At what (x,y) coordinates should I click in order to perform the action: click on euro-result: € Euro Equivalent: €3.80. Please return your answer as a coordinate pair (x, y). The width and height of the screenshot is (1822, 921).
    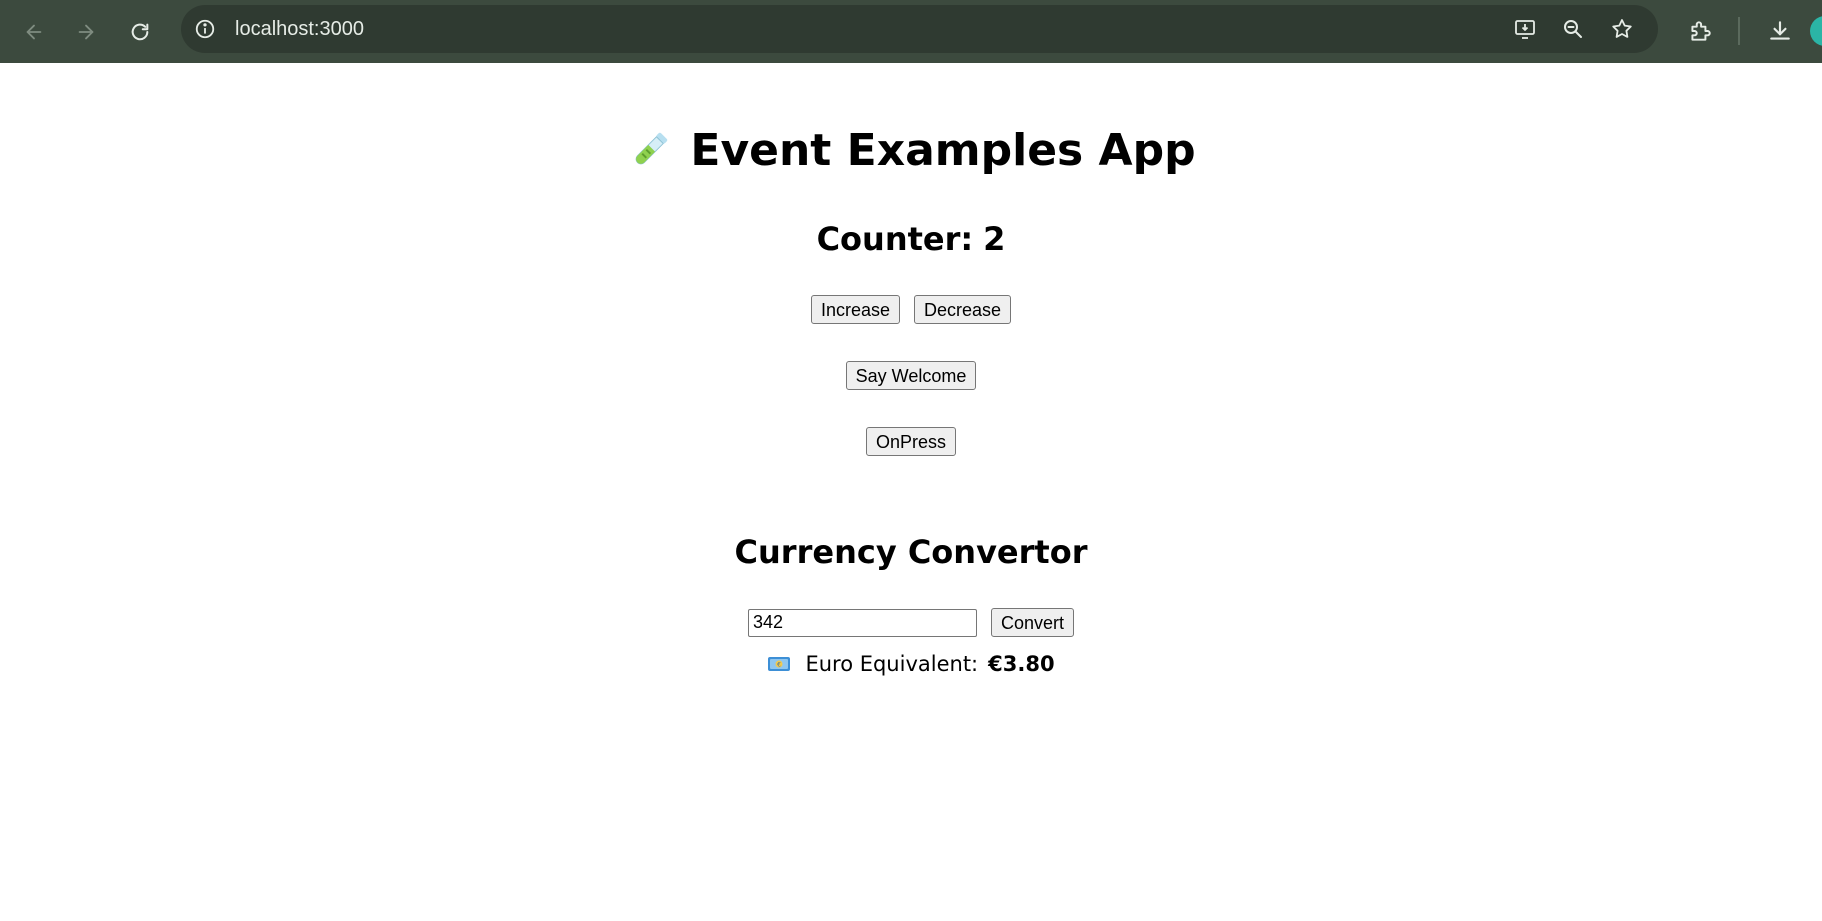
    Looking at the image, I should click on (911, 664).